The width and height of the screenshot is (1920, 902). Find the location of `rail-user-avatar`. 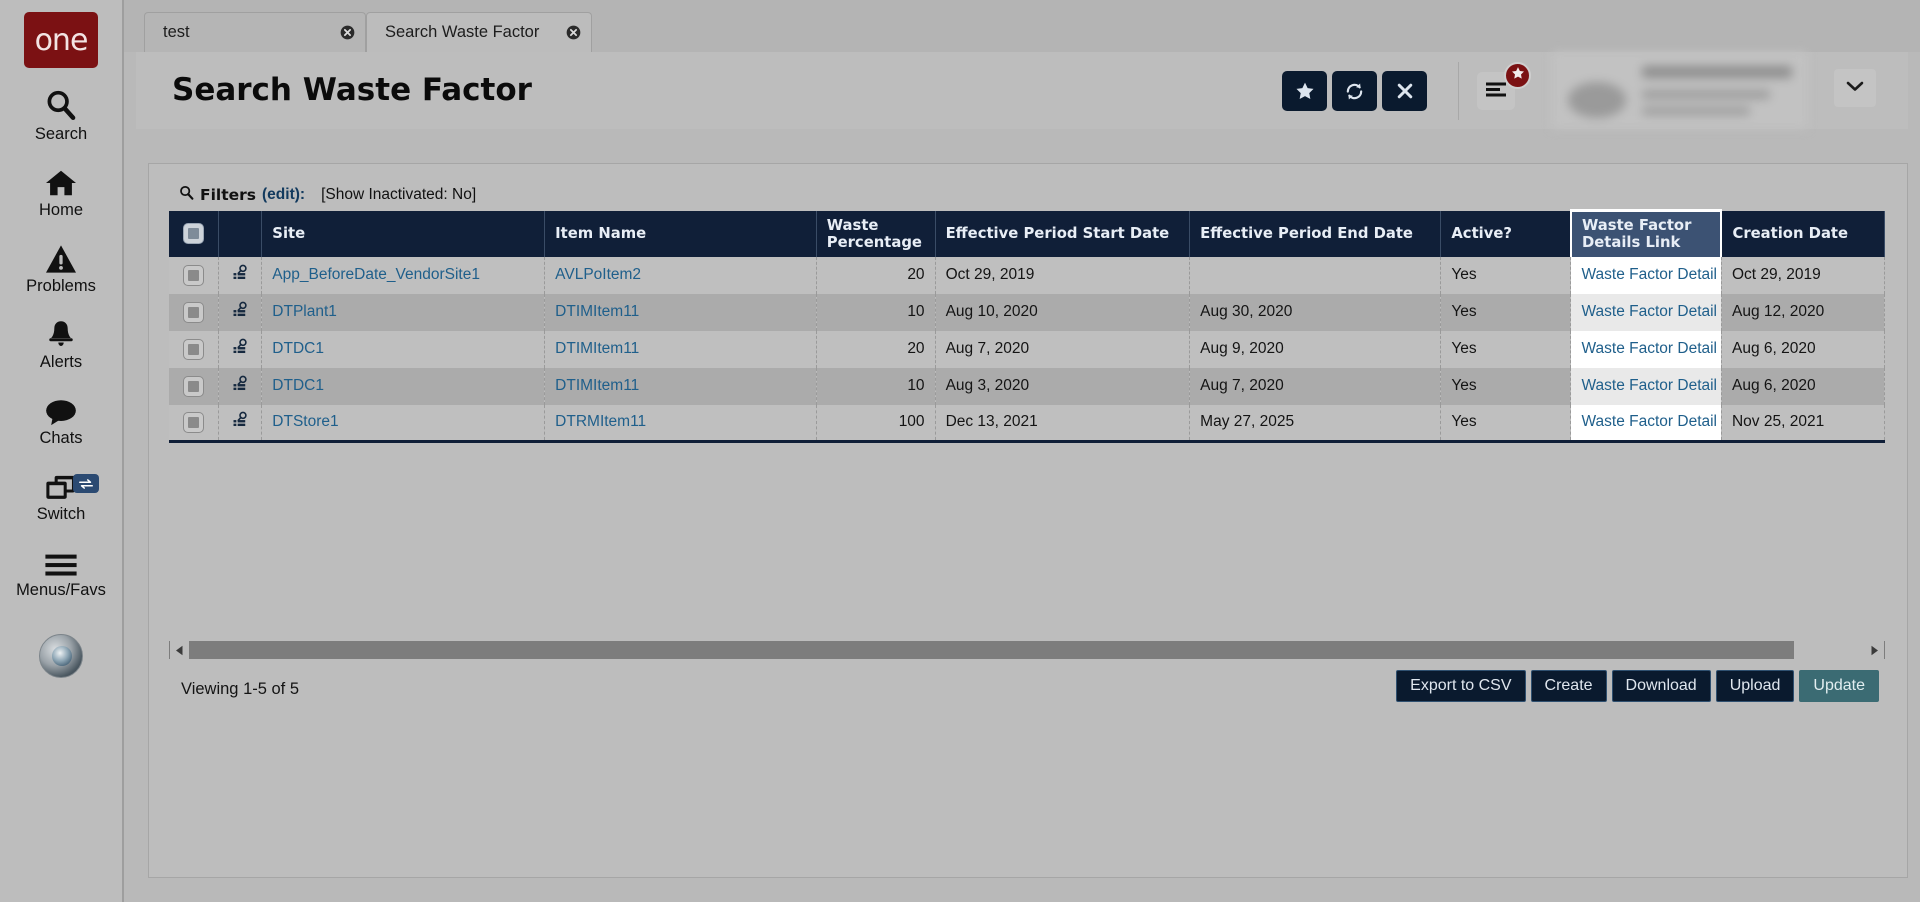

rail-user-avatar is located at coordinates (61, 656).